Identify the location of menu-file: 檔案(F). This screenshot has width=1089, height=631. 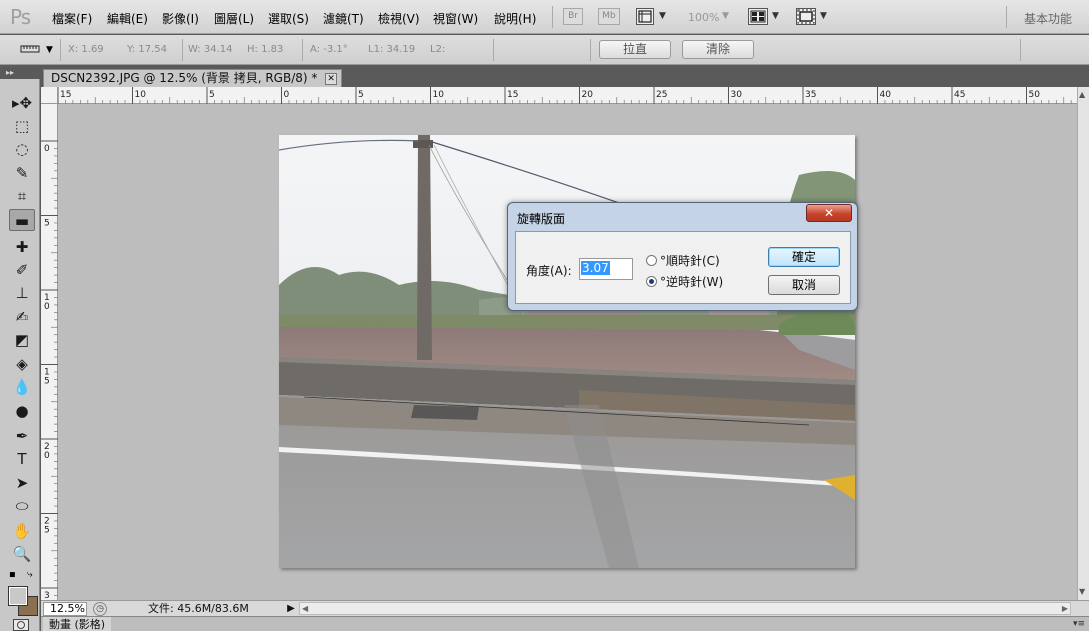
(72, 18).